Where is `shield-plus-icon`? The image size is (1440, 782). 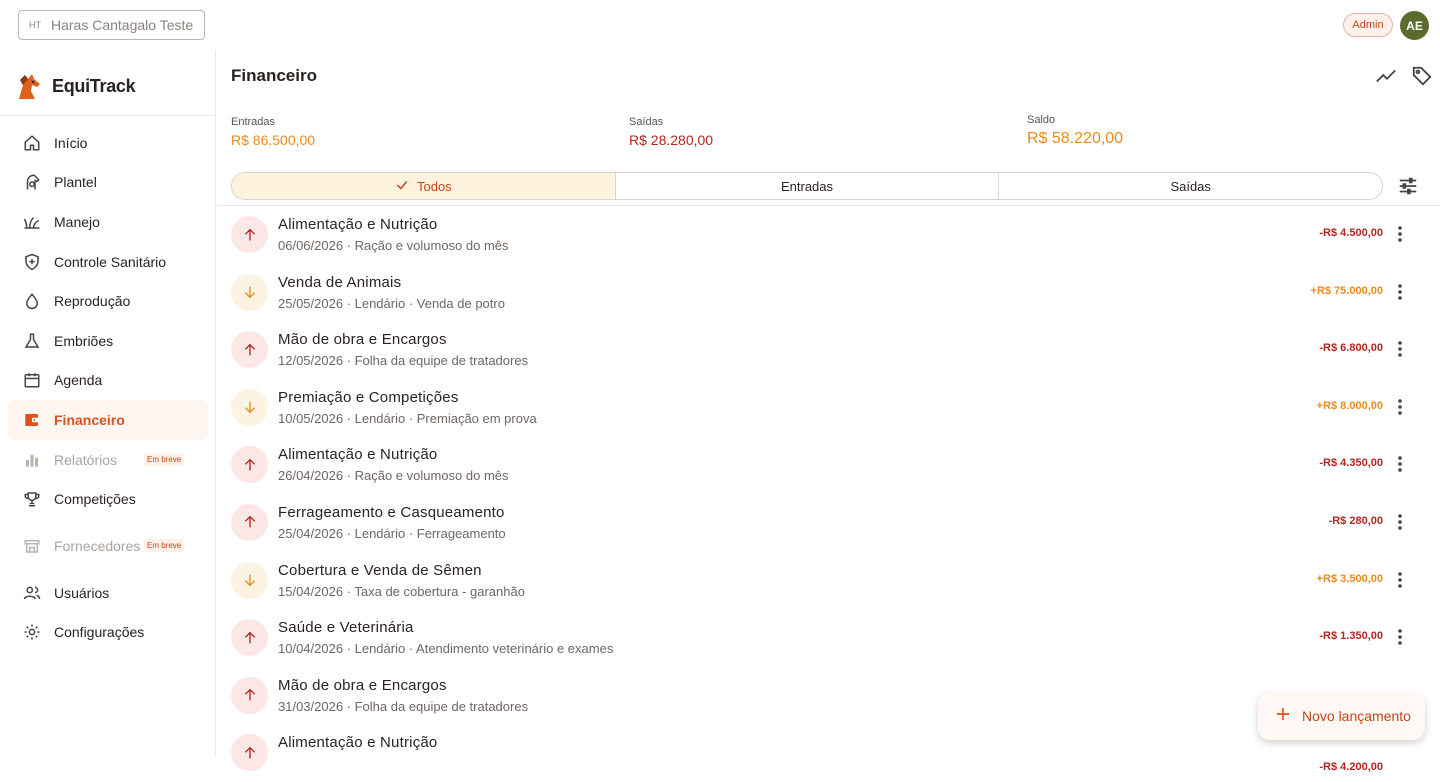 shield-plus-icon is located at coordinates (32, 262).